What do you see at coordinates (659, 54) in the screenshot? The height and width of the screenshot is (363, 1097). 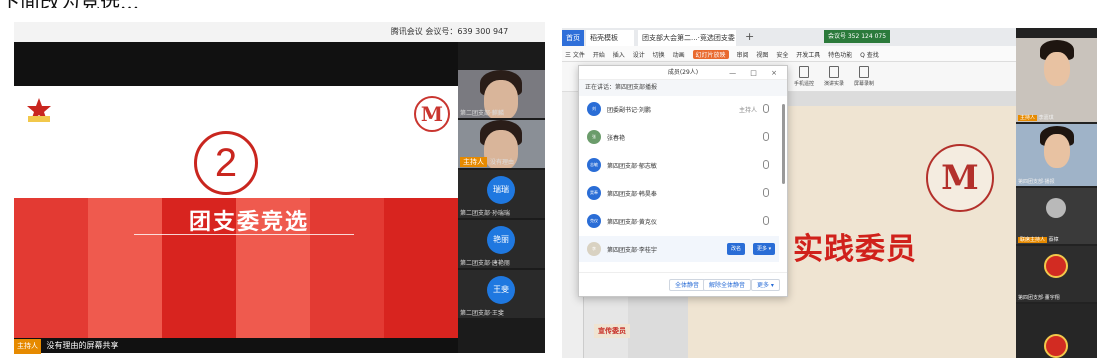 I see `menu-transition: 切换` at bounding box center [659, 54].